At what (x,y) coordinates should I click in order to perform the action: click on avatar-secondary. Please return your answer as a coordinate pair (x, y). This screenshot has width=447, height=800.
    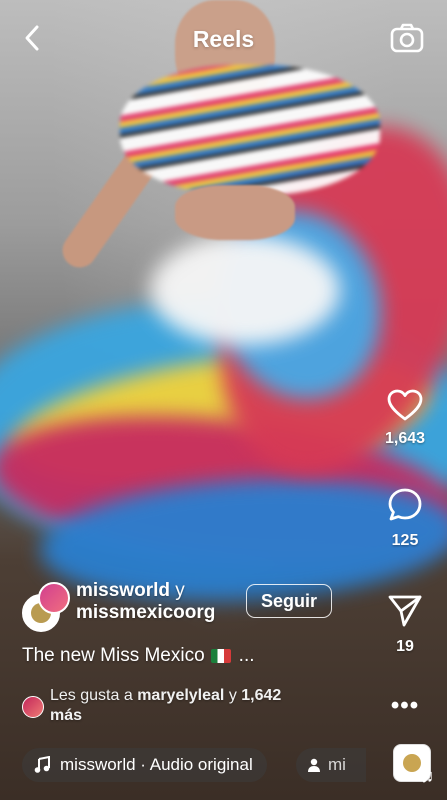
    Looking at the image, I should click on (54, 598).